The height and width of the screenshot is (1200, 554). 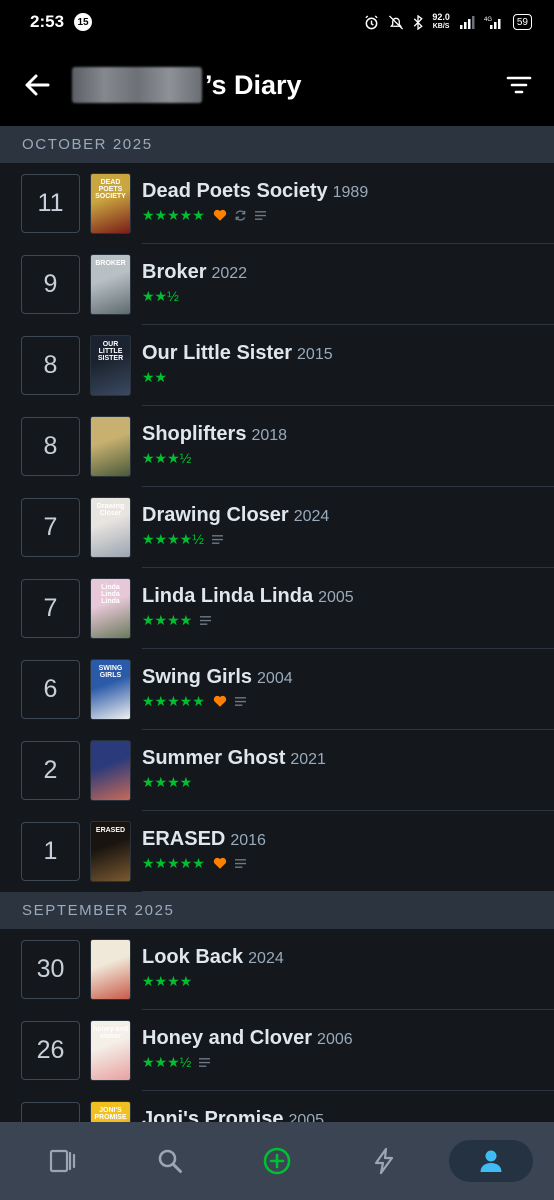 I want to click on poster-title-text: DEAD POETS SOCIETY, so click(x=110, y=189).